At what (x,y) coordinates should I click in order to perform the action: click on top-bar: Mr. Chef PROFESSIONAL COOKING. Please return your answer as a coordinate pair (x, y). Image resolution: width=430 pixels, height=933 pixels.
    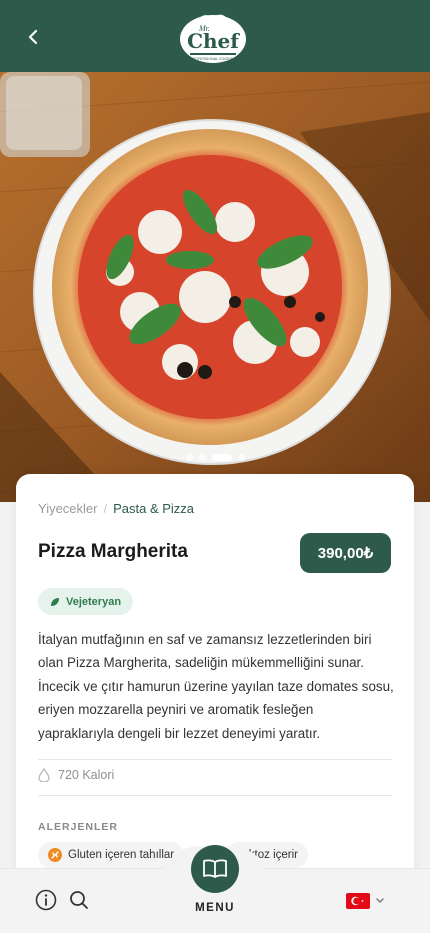
    Looking at the image, I should click on (215, 36).